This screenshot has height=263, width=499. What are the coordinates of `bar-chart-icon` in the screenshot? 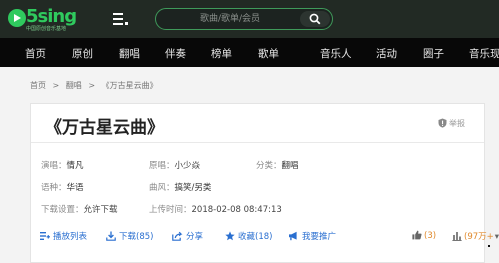 It's located at (457, 236).